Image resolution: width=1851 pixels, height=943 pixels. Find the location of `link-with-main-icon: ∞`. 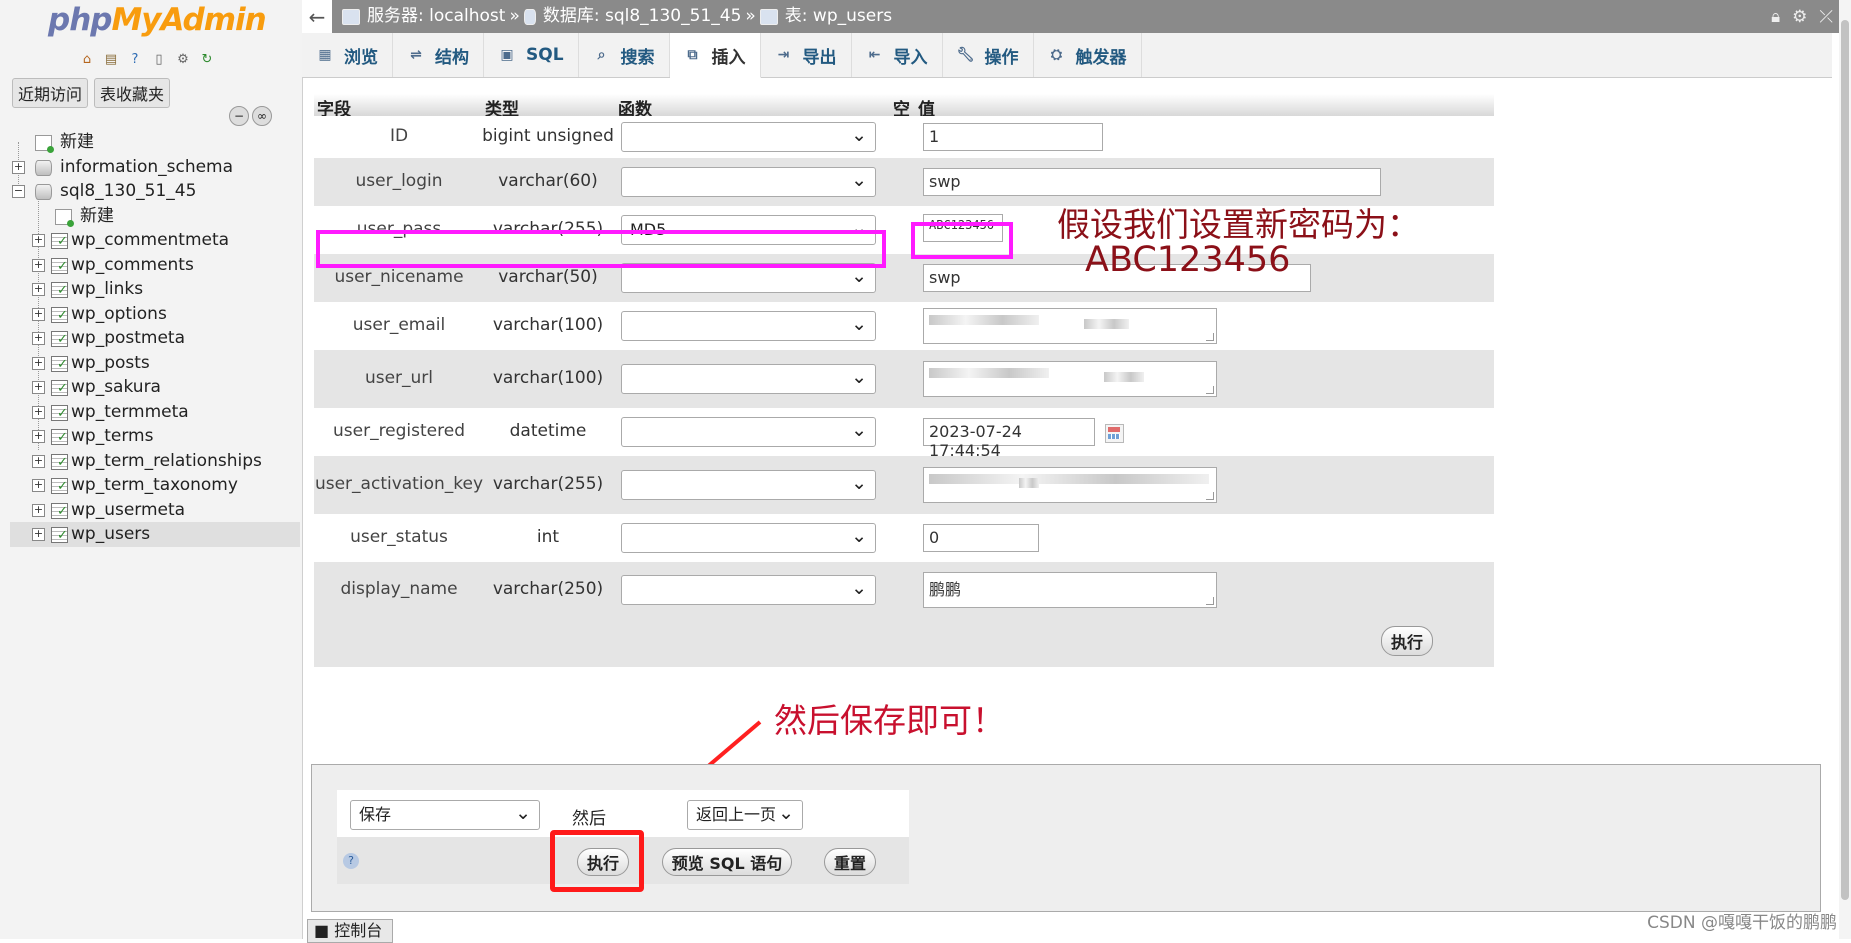

link-with-main-icon: ∞ is located at coordinates (262, 116).